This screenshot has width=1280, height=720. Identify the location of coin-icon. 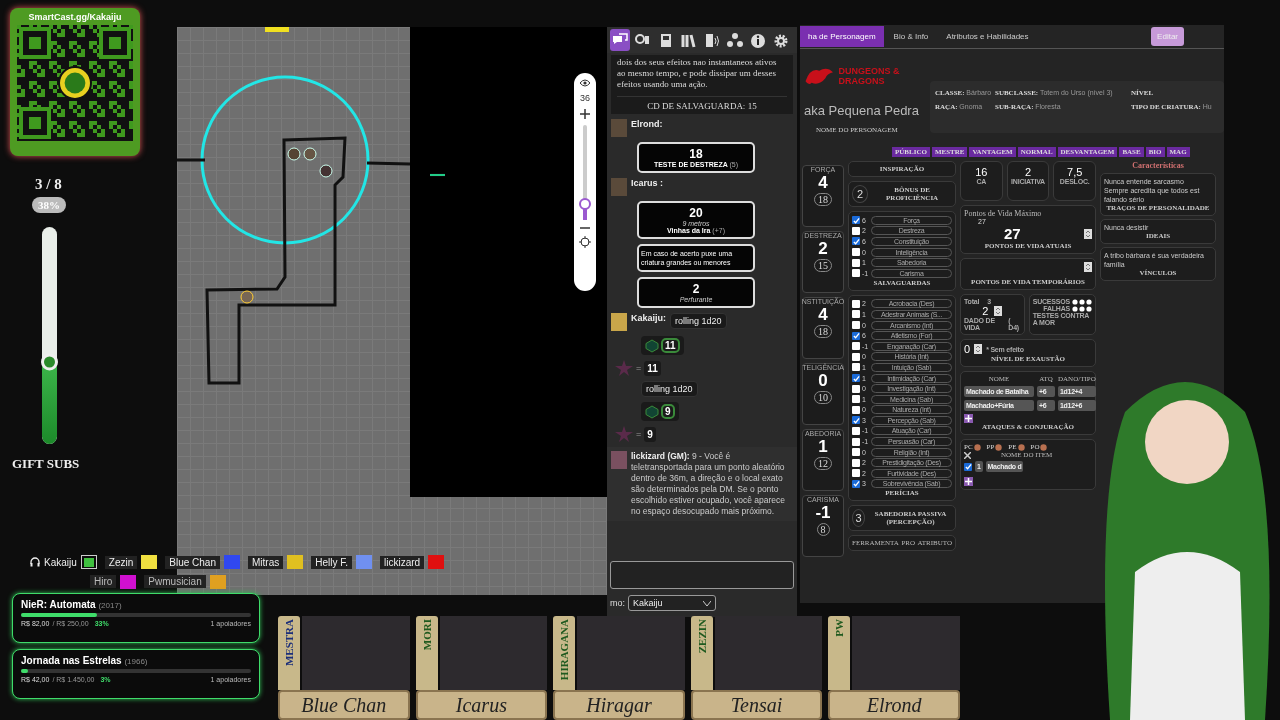
(977, 447).